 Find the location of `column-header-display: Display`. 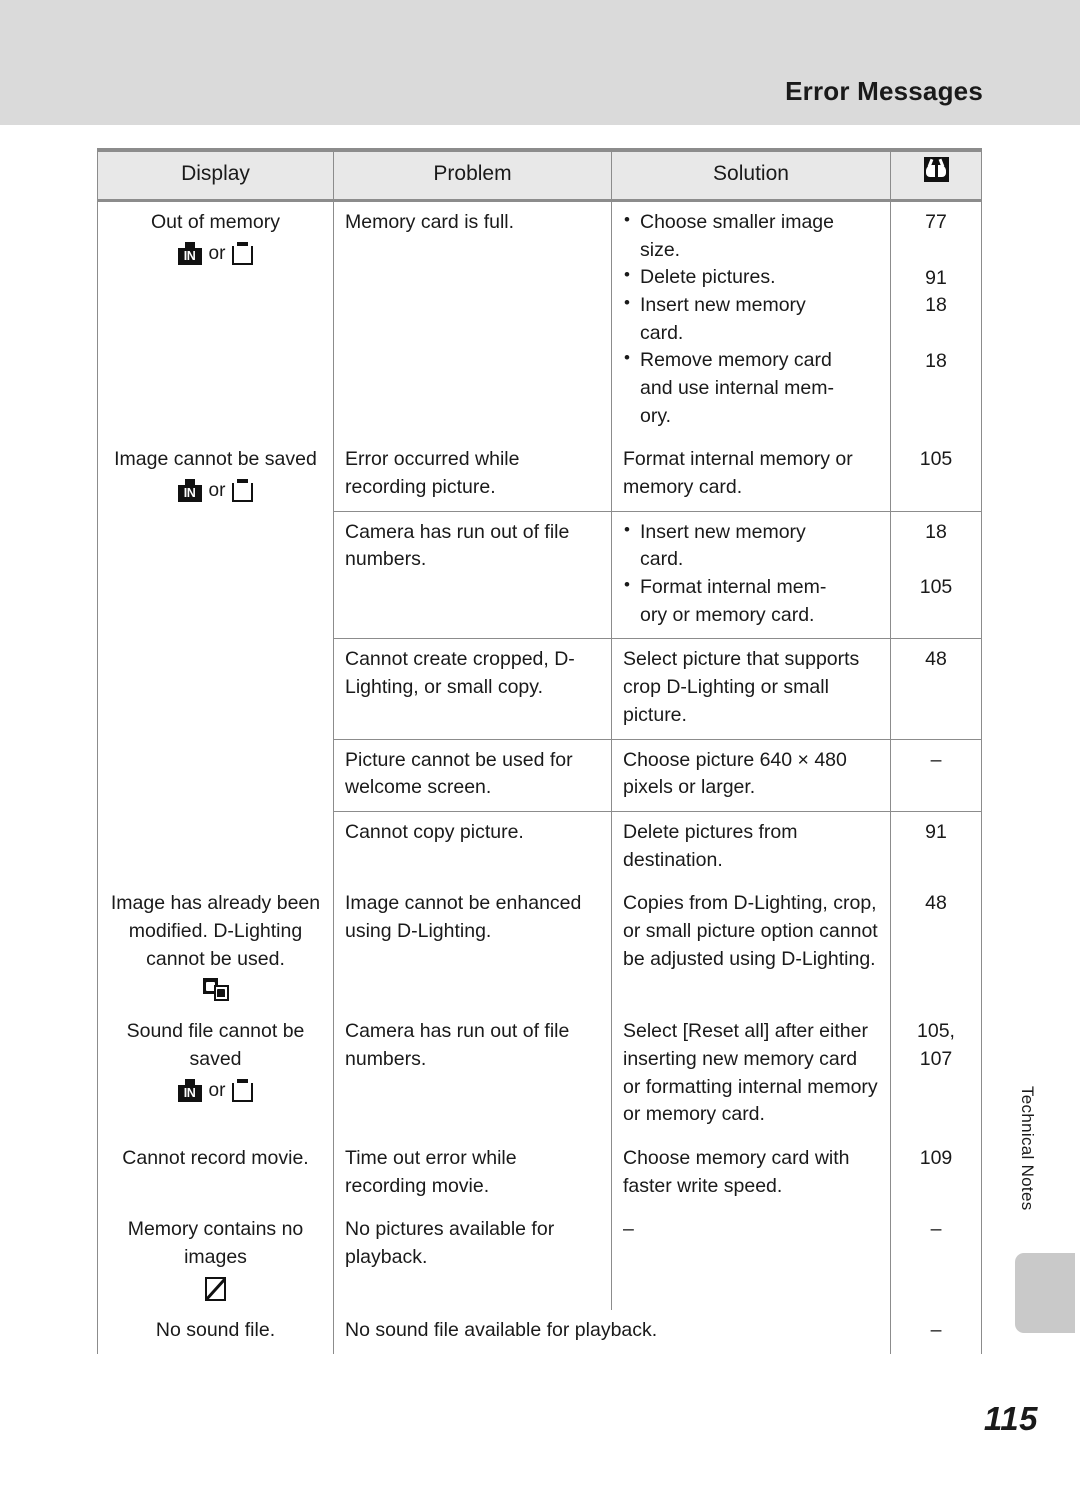

column-header-display: Display is located at coordinates (215, 174).